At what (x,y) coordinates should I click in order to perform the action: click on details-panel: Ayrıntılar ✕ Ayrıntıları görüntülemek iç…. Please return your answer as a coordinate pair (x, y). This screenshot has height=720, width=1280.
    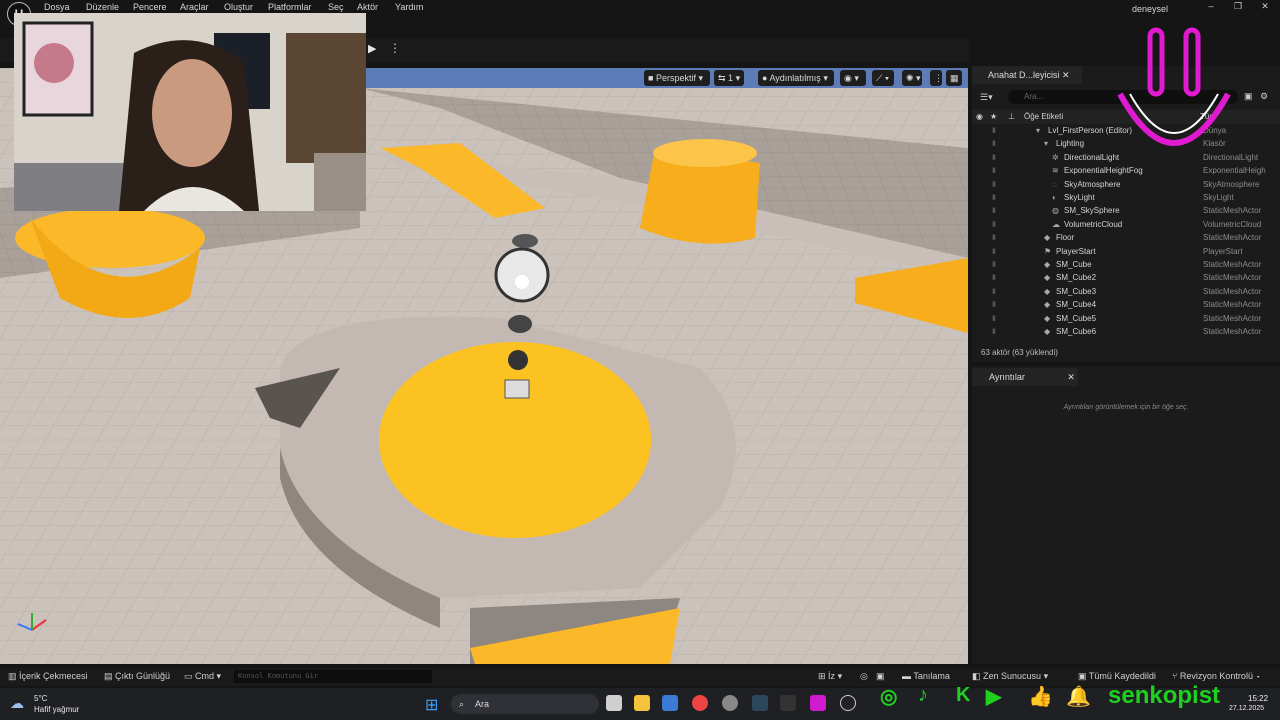
    Looking at the image, I should click on (1126, 515).